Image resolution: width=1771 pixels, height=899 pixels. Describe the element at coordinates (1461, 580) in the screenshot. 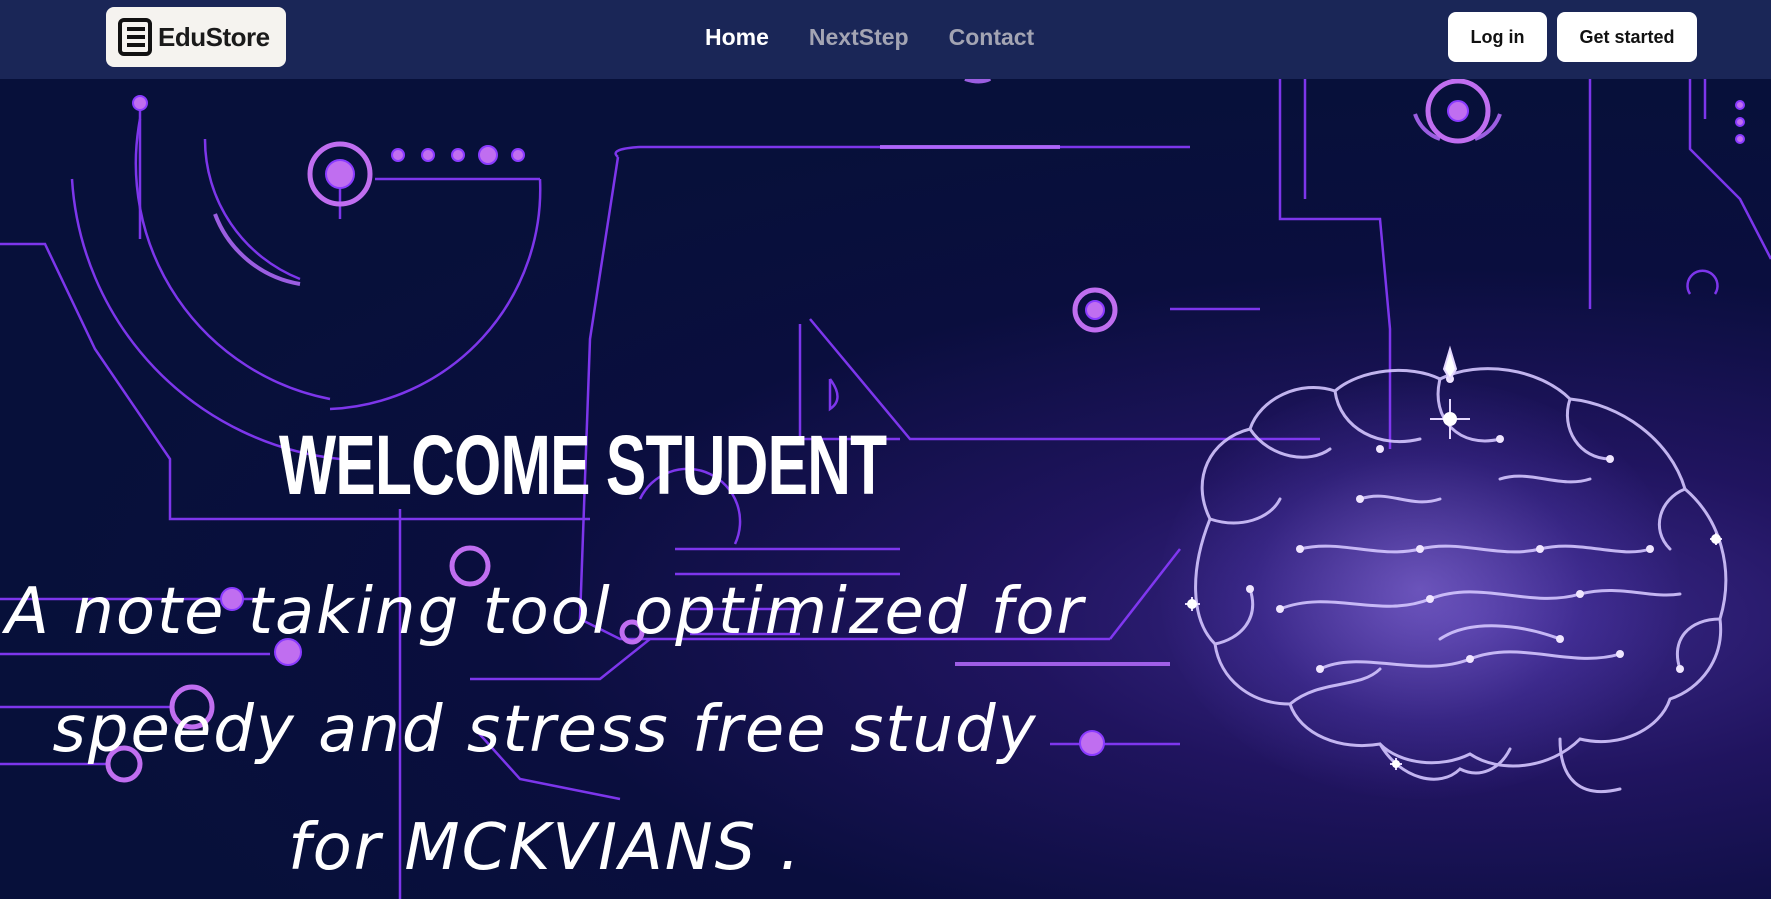

I see `brain-illustration` at that location.